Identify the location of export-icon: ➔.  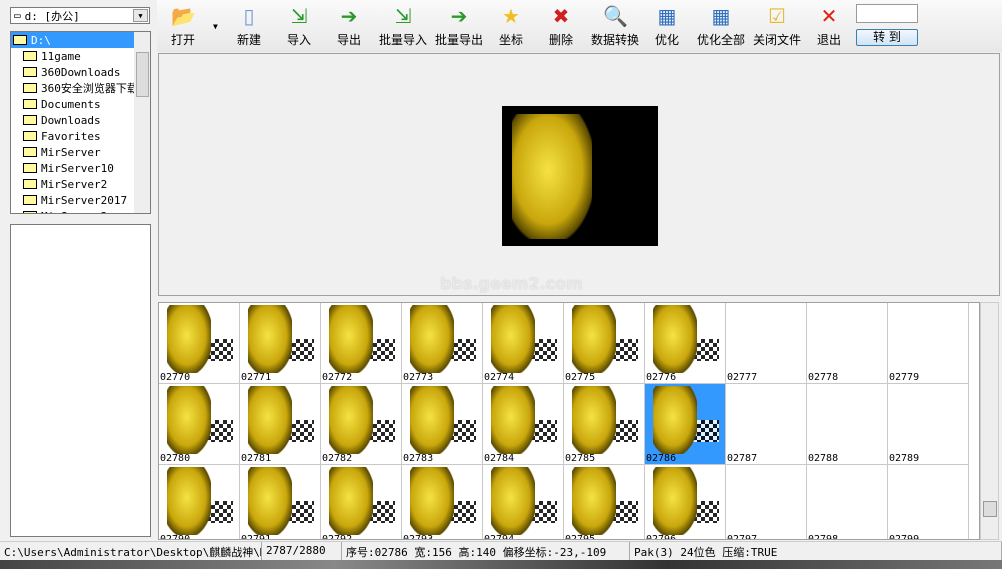
(349, 16).